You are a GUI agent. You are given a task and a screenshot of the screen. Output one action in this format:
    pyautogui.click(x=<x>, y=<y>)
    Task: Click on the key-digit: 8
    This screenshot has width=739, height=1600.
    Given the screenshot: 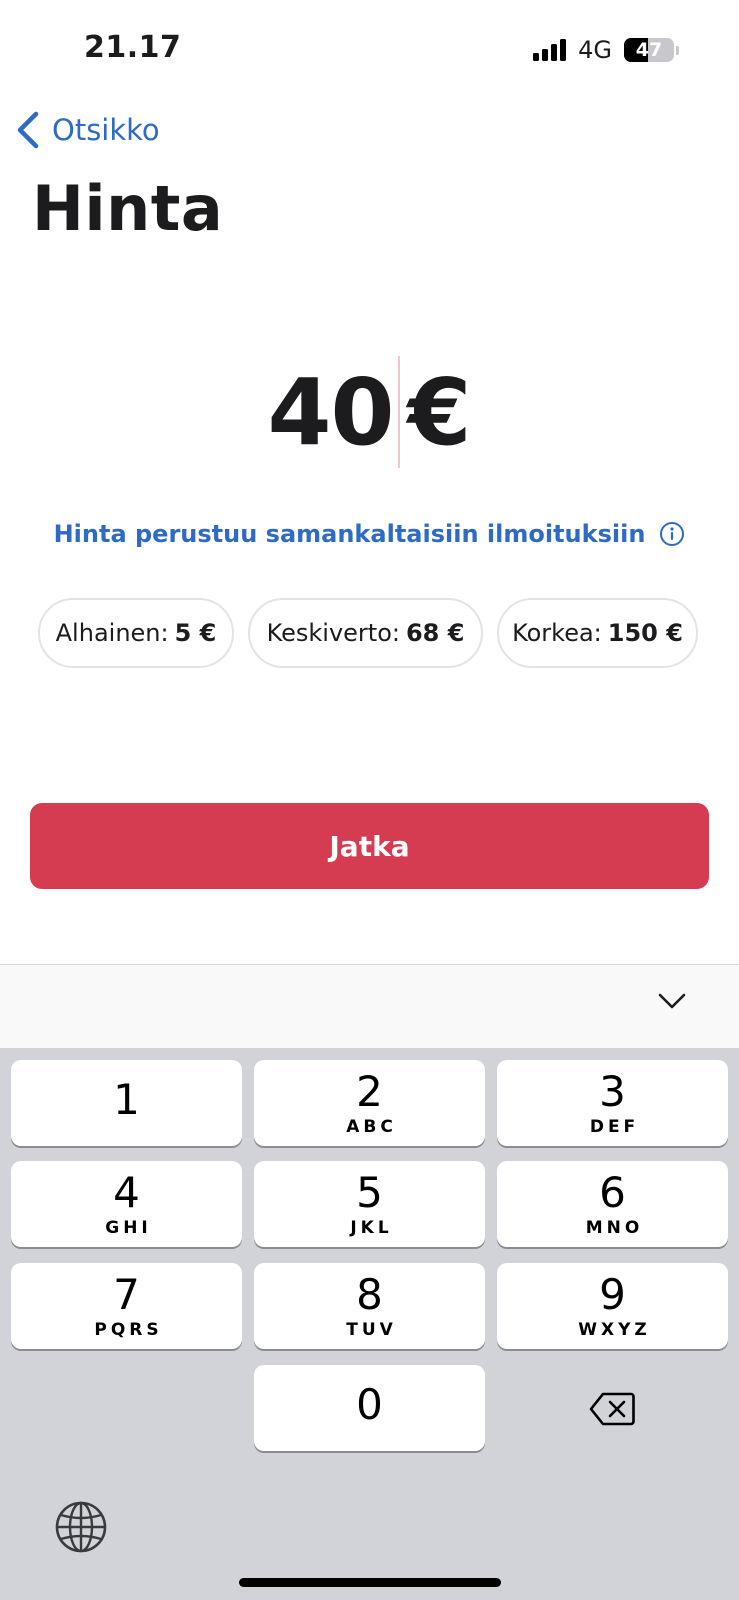 What is the action you would take?
    pyautogui.click(x=369, y=1294)
    